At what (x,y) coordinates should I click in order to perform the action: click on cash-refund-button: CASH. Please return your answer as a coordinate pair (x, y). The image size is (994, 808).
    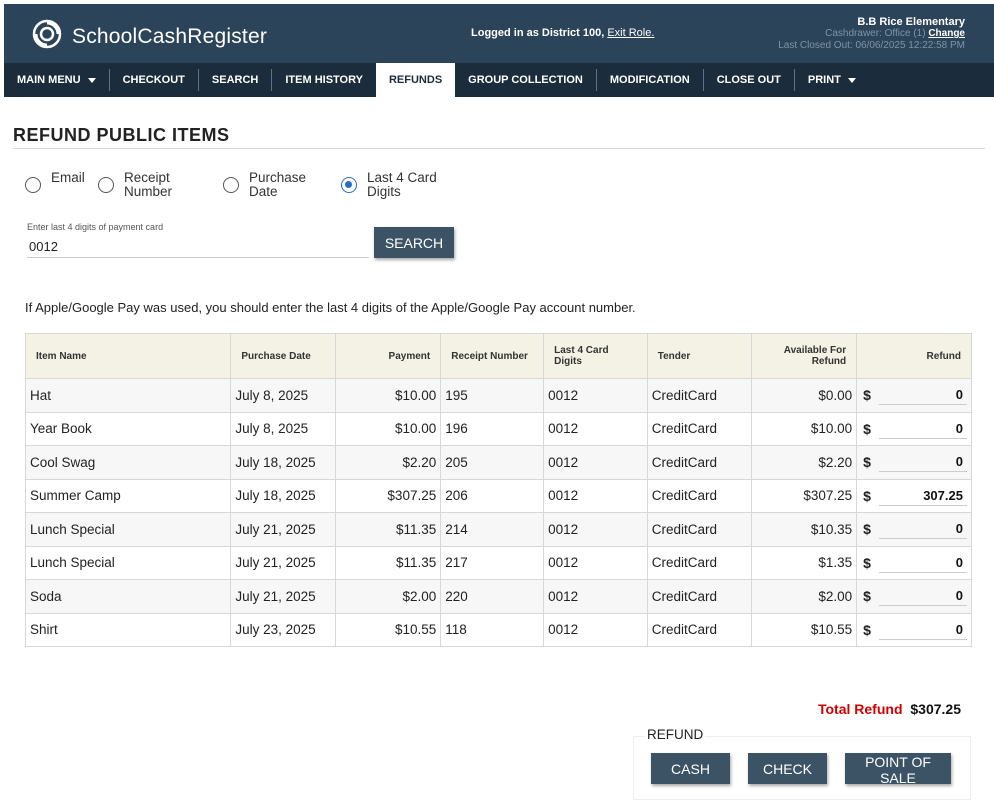
    Looking at the image, I should click on (690, 768).